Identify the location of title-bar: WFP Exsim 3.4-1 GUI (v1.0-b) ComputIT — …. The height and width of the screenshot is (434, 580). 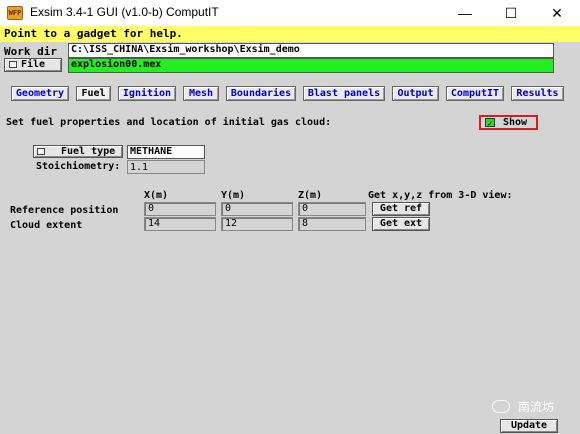
(290, 13).